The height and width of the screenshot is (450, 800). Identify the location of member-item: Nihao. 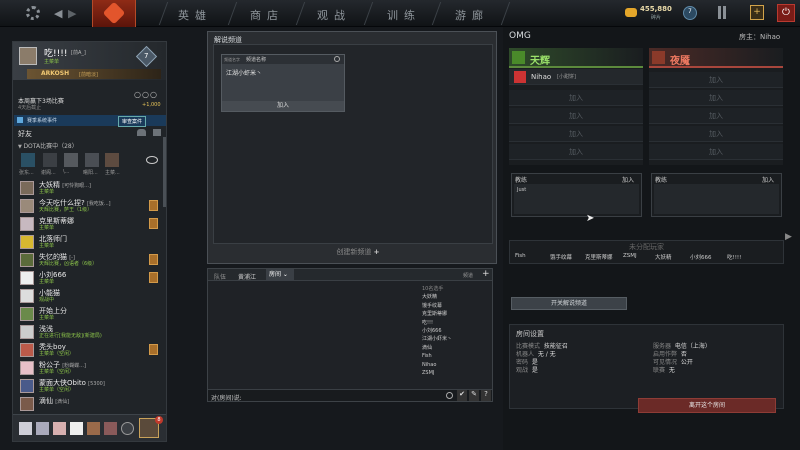
(457, 365).